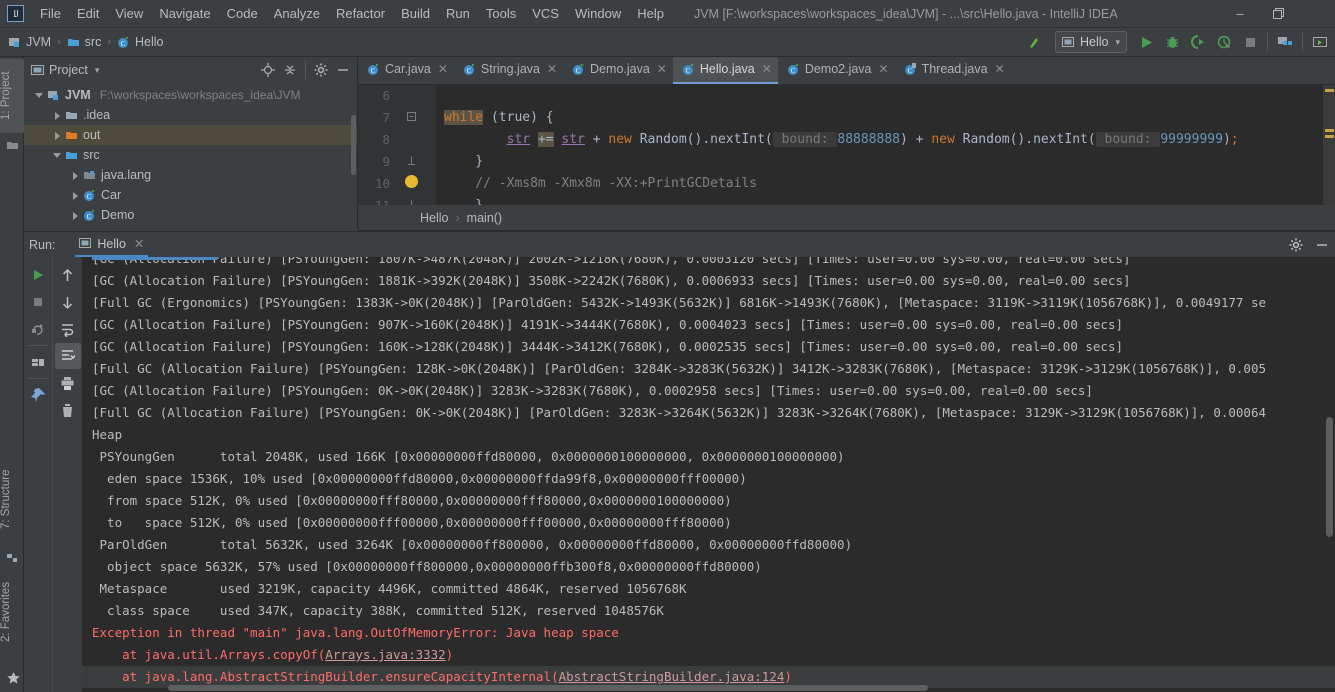 The image size is (1335, 692). Describe the element at coordinates (12, 499) in the screenshot. I see `sidebar-item-structure: 7: Structure` at that location.